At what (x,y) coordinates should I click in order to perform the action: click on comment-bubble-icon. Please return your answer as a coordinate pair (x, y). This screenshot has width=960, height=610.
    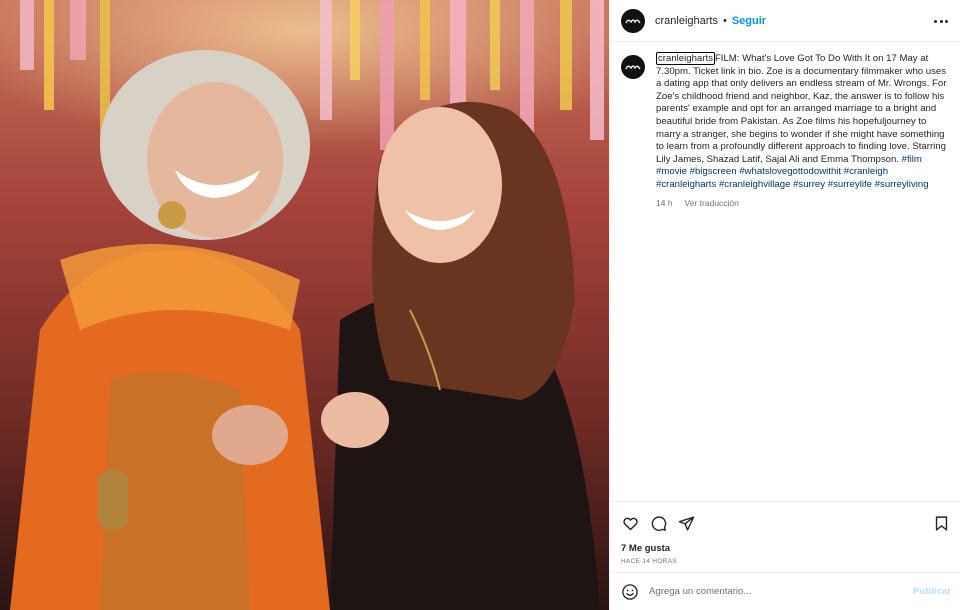
    Looking at the image, I should click on (658, 523).